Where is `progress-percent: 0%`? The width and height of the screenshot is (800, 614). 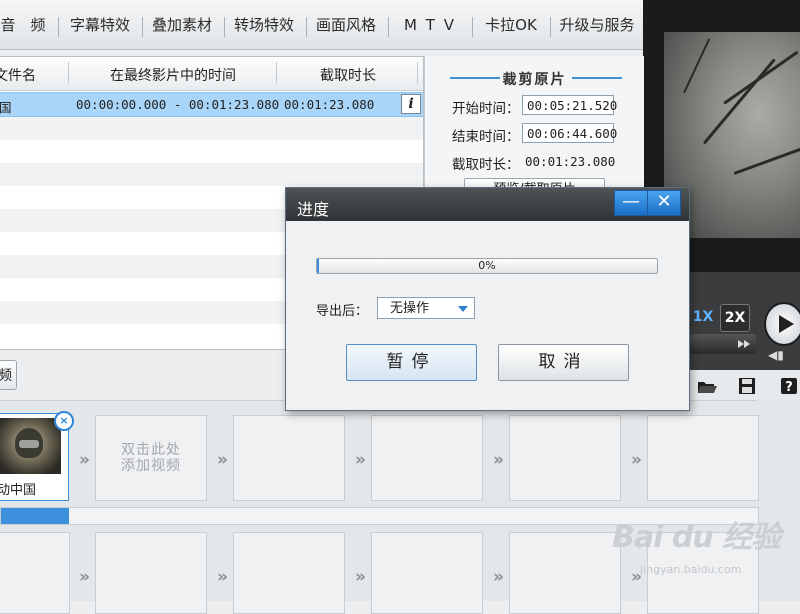 progress-percent: 0% is located at coordinates (487, 265).